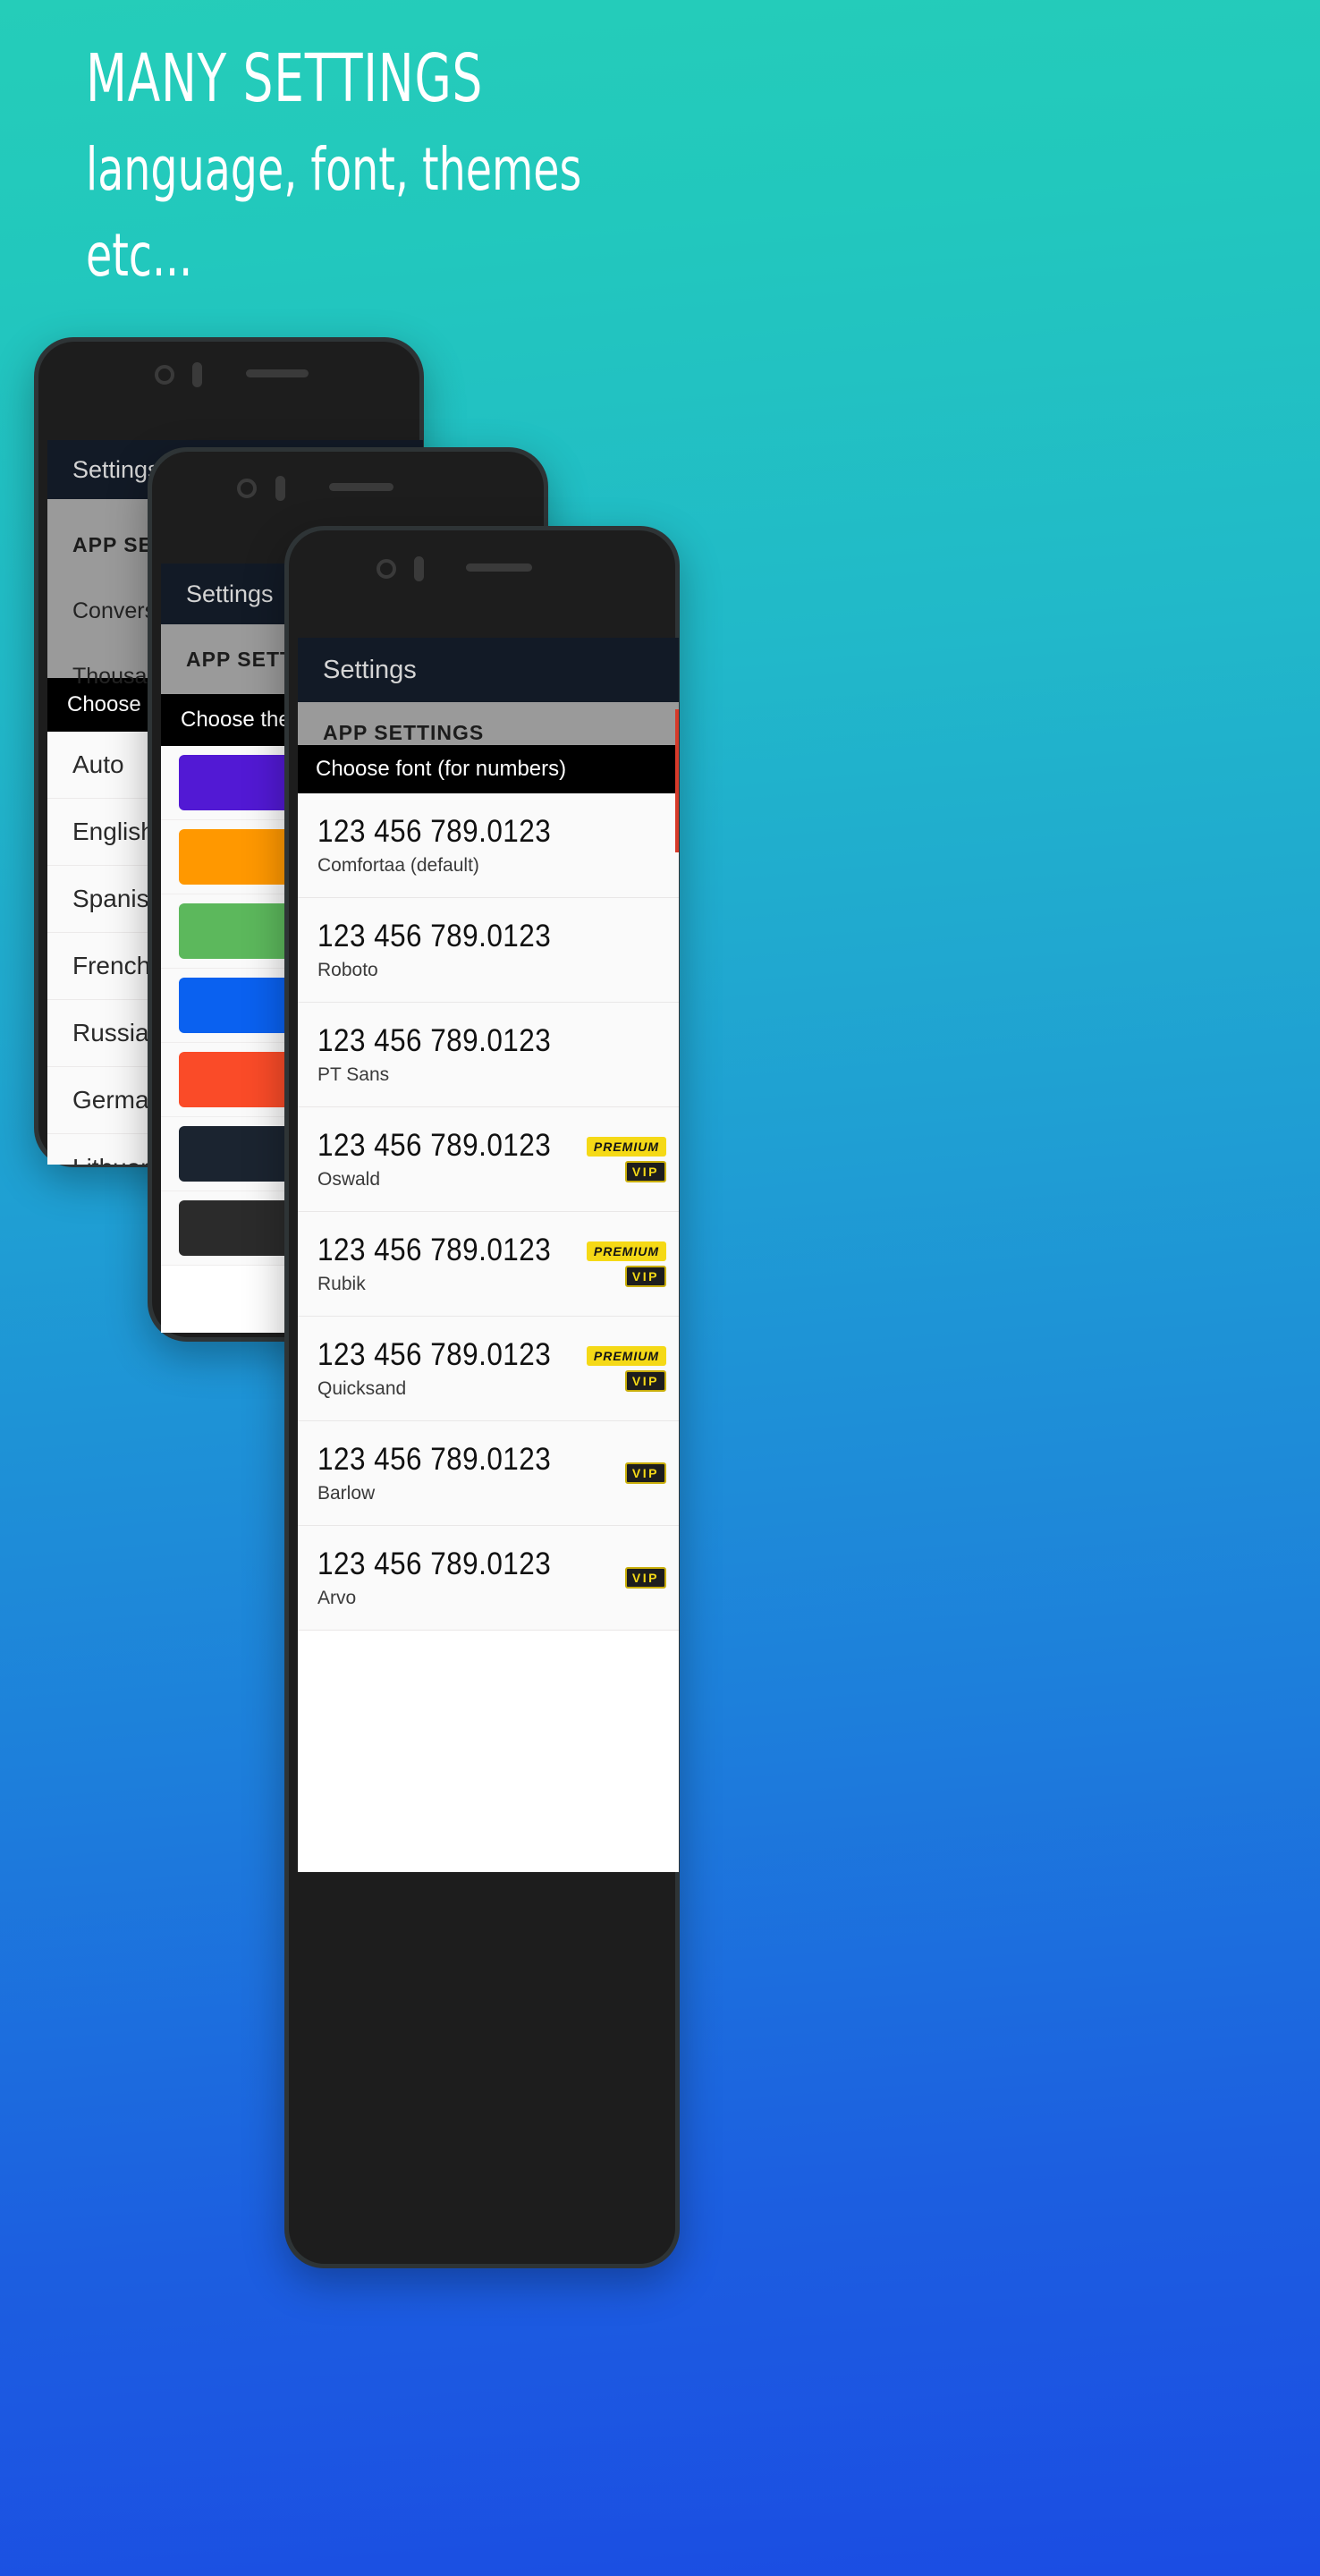 The height and width of the screenshot is (2576, 1320). Describe the element at coordinates (334, 169) in the screenshot. I see `headline-line-2: language, font, themes` at that location.